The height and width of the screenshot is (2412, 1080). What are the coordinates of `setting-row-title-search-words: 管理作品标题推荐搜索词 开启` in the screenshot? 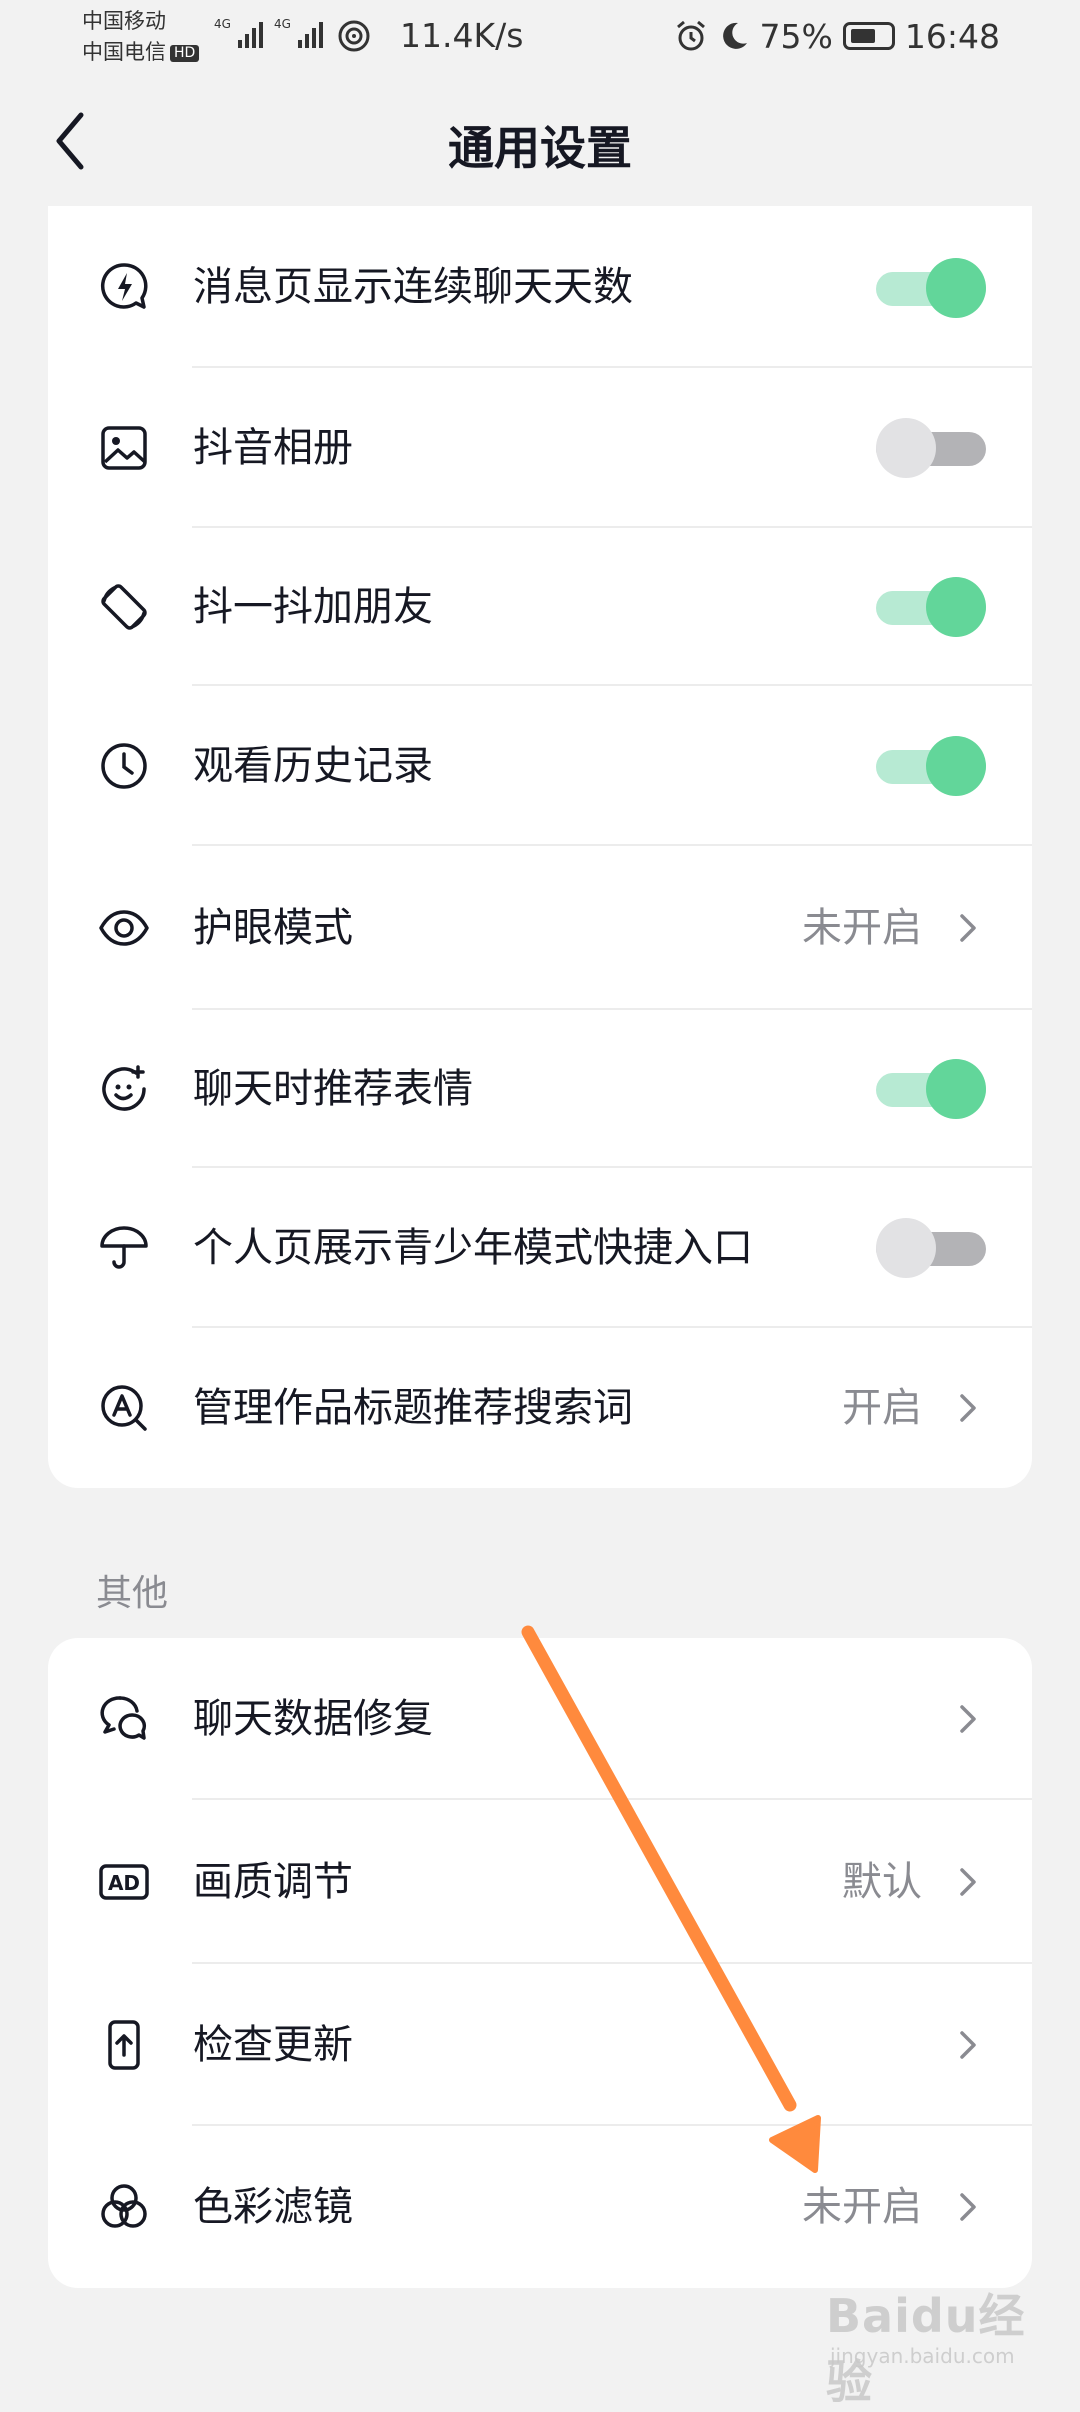 It's located at (540, 1408).